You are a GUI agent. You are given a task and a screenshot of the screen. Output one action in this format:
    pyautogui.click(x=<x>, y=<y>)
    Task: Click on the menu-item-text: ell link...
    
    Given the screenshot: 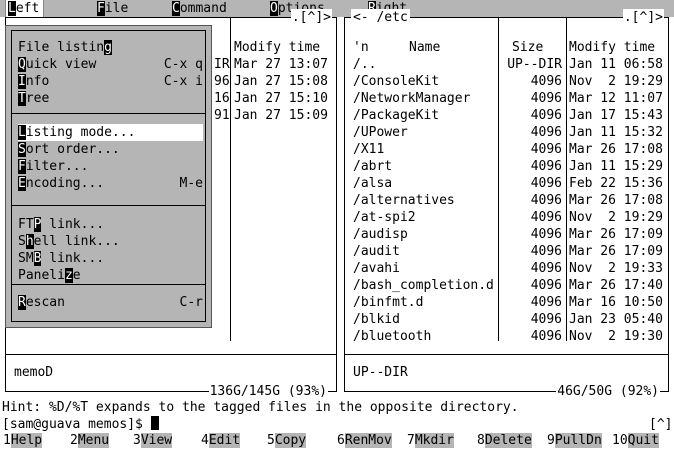 What is the action you would take?
    pyautogui.click(x=76, y=241)
    